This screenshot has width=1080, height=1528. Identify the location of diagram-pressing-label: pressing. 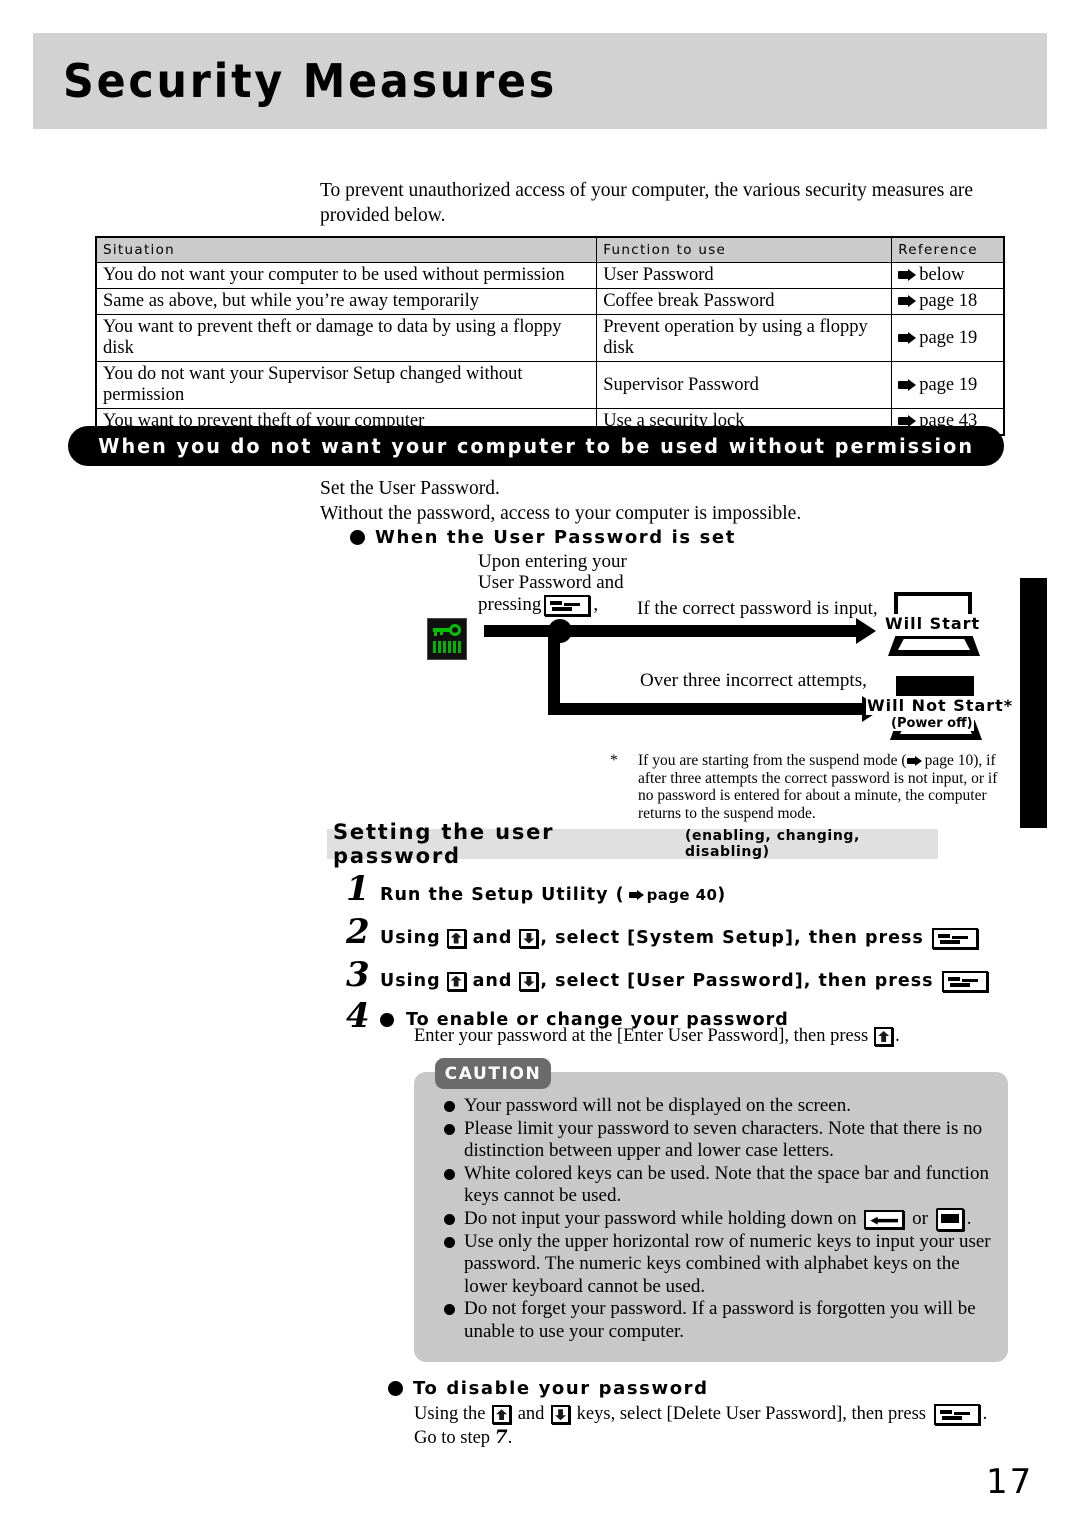
(510, 604).